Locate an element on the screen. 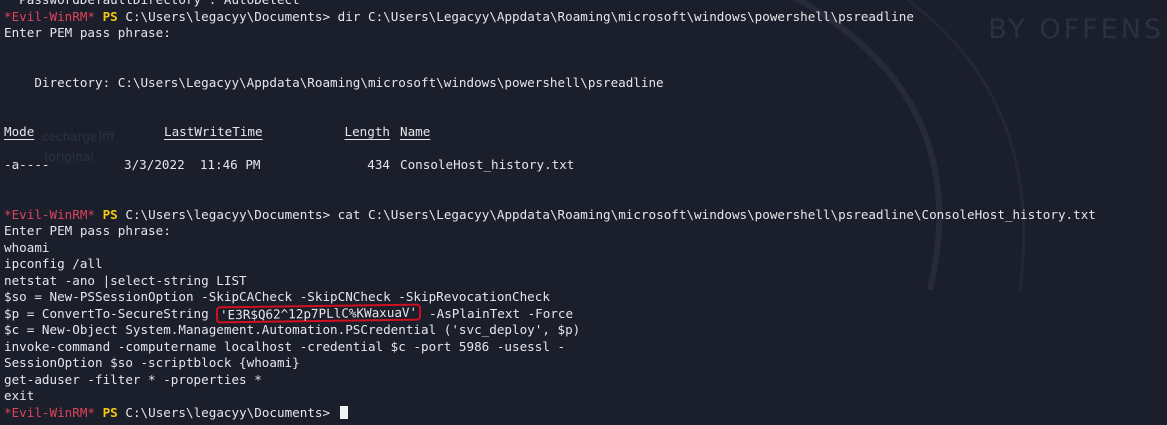 The width and height of the screenshot is (1167, 425). header-name: Name is located at coordinates (415, 131).